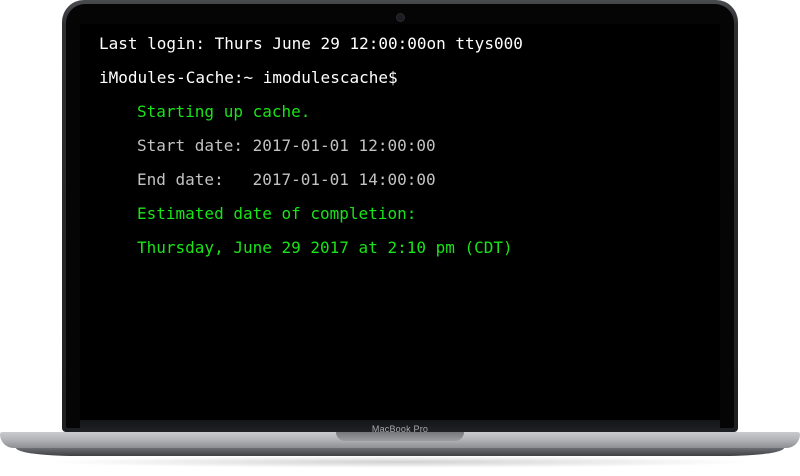  I want to click on output-line-estimate-label: Estimated date of completion:, so click(277, 213).